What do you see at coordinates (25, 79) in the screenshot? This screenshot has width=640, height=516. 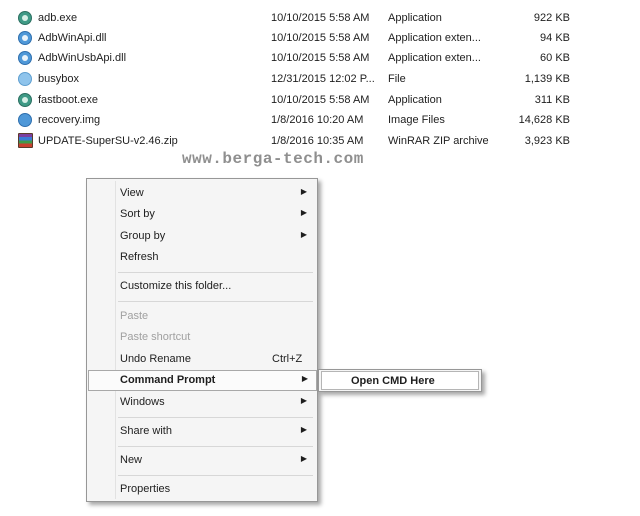 I see `file-icon` at bounding box center [25, 79].